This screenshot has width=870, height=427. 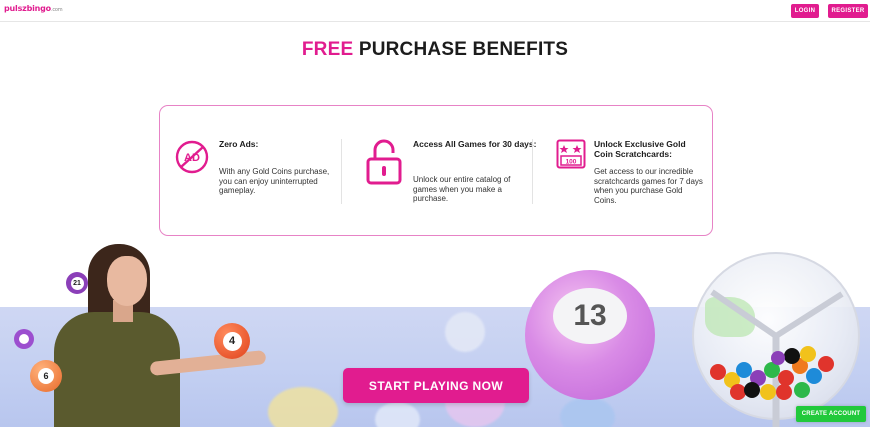 I want to click on heading-rest: PURCHASE BENEFITS, so click(x=463, y=49).